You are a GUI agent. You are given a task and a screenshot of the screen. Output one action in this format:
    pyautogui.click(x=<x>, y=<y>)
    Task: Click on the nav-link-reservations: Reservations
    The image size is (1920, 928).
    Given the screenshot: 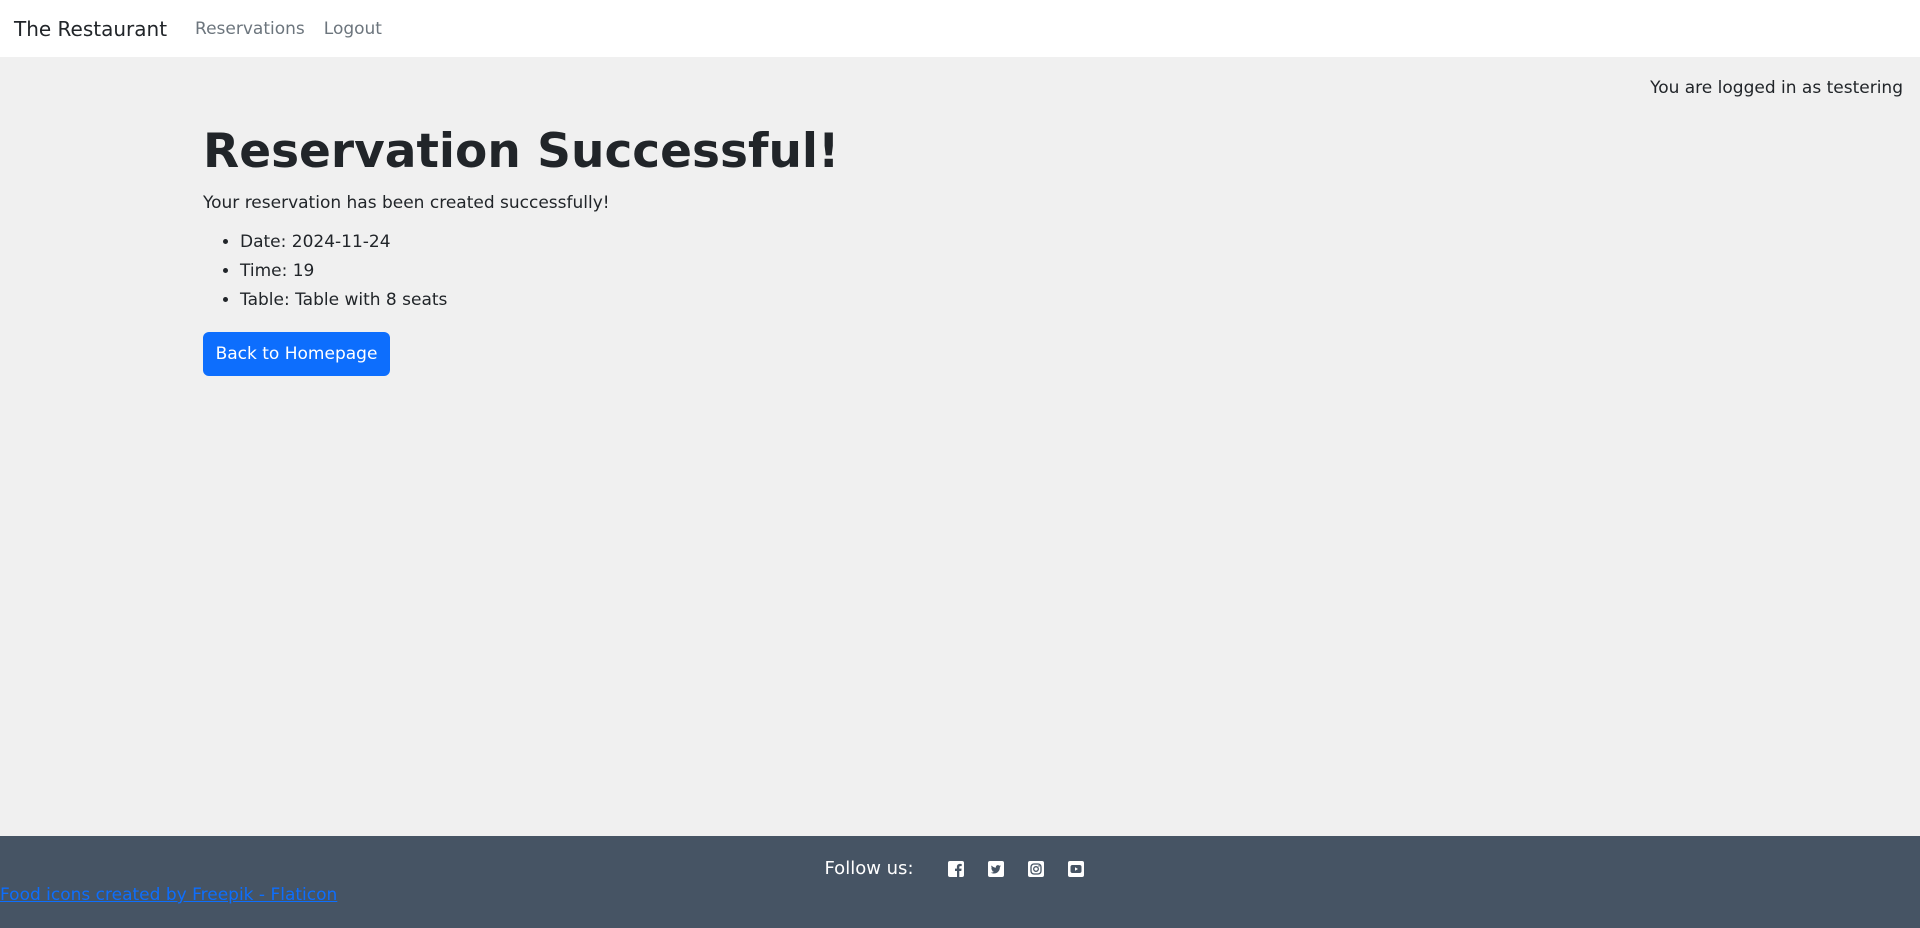 What is the action you would take?
    pyautogui.click(x=250, y=29)
    